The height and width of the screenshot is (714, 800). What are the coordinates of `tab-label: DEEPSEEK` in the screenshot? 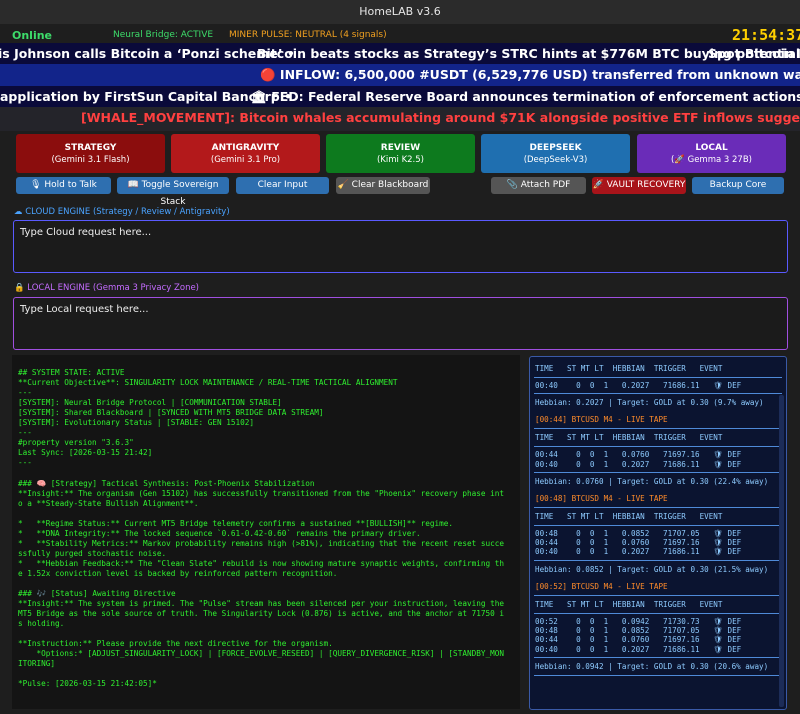 It's located at (555, 148).